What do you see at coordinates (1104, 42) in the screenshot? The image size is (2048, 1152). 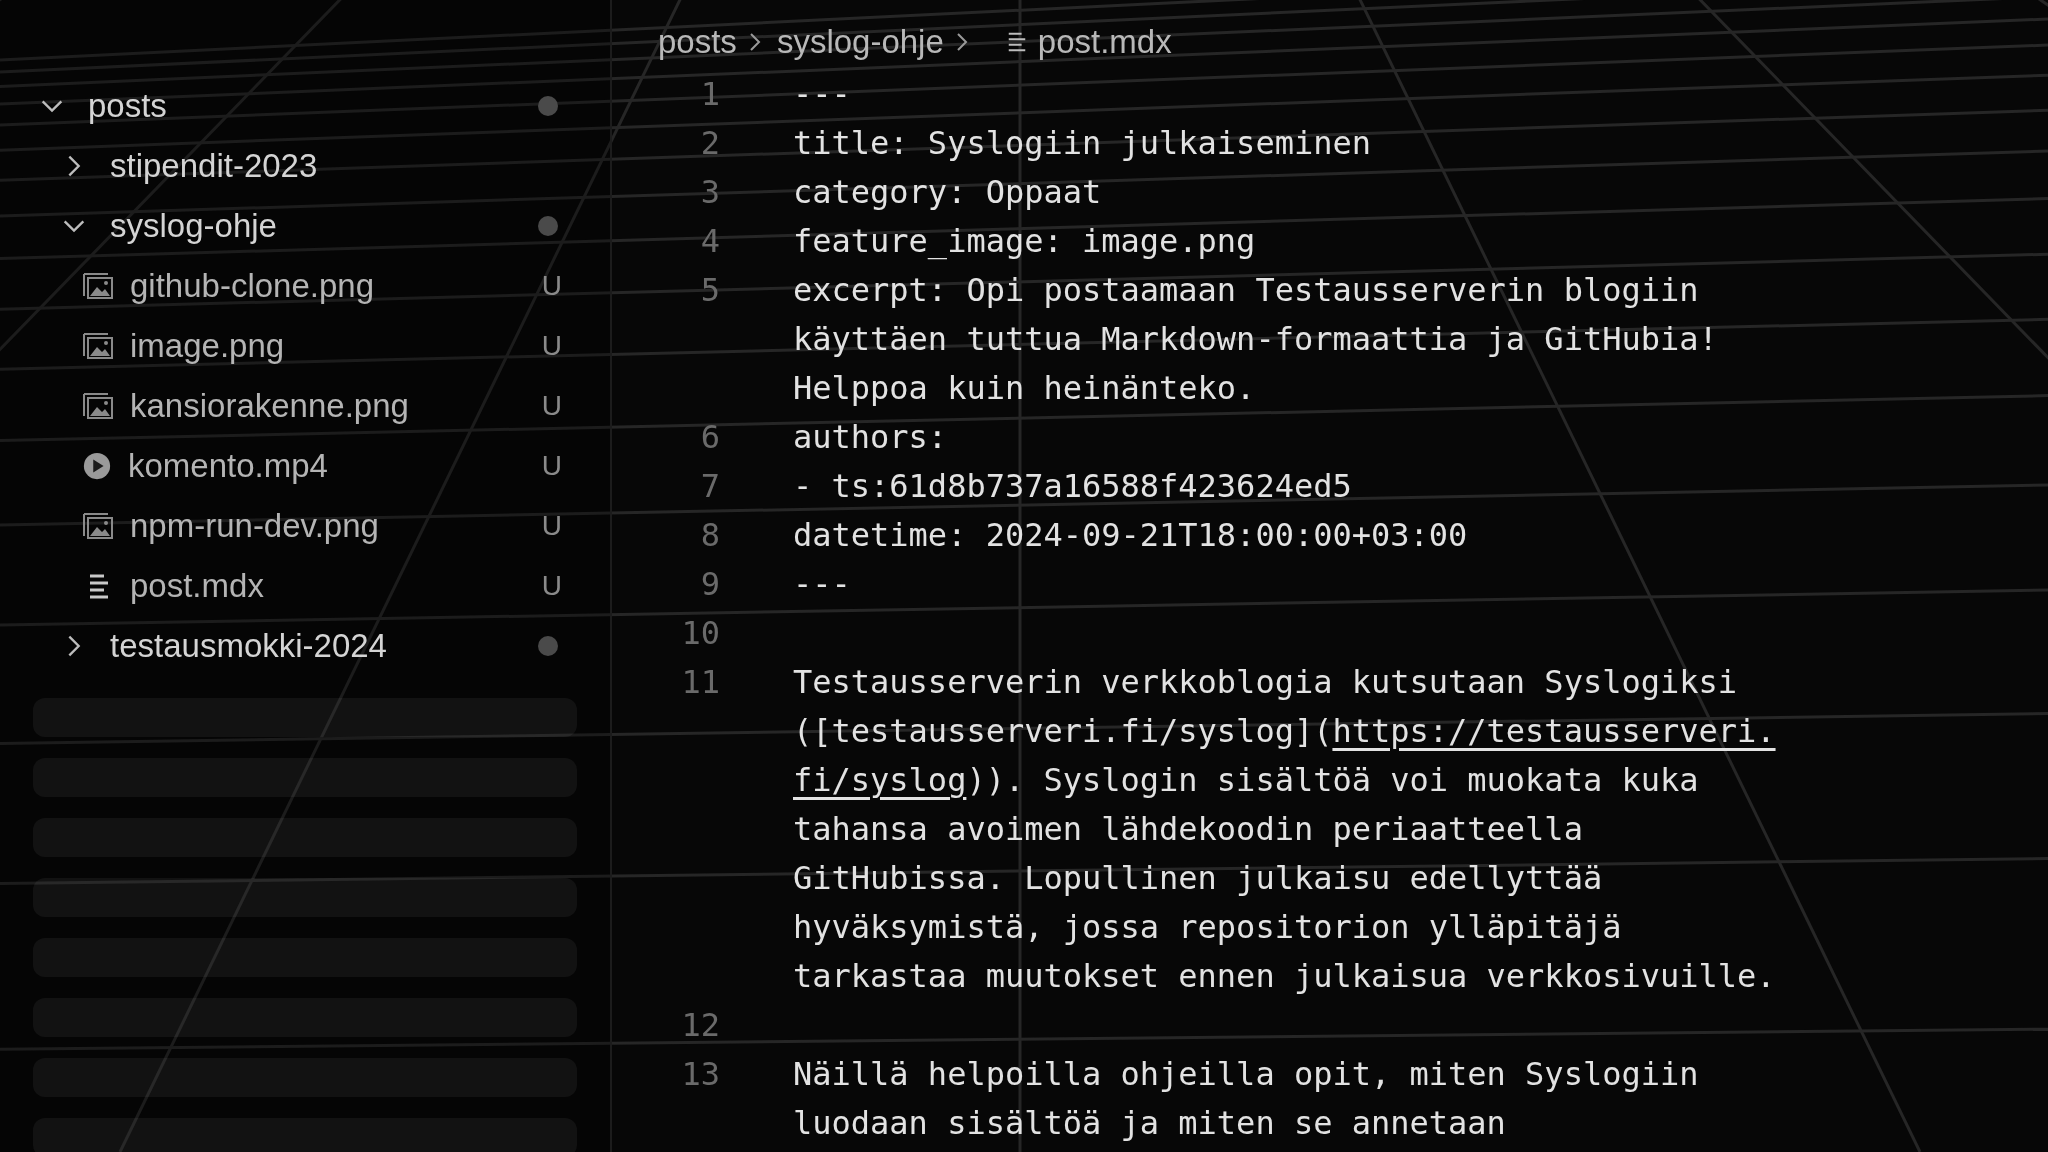 I see `breadcrumb-item: post.mdx` at bounding box center [1104, 42].